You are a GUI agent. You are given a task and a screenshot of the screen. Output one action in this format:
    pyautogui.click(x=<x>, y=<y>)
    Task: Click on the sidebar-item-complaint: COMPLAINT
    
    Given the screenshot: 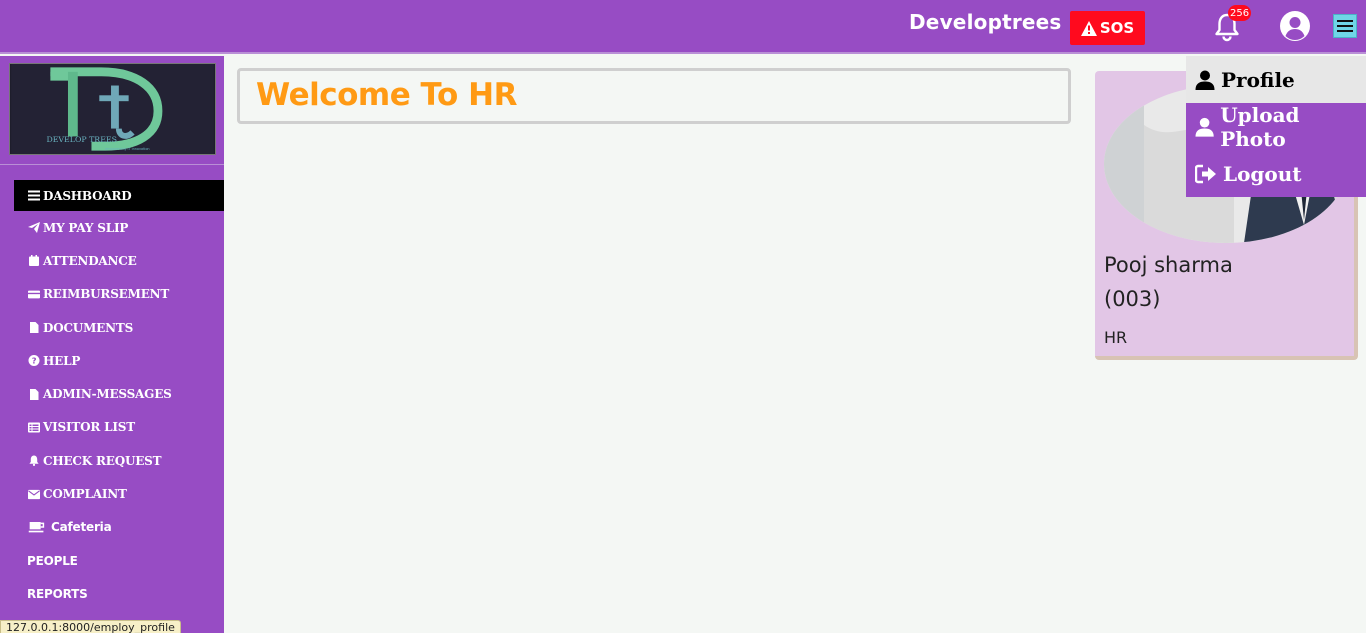 What is the action you would take?
    pyautogui.click(x=119, y=493)
    